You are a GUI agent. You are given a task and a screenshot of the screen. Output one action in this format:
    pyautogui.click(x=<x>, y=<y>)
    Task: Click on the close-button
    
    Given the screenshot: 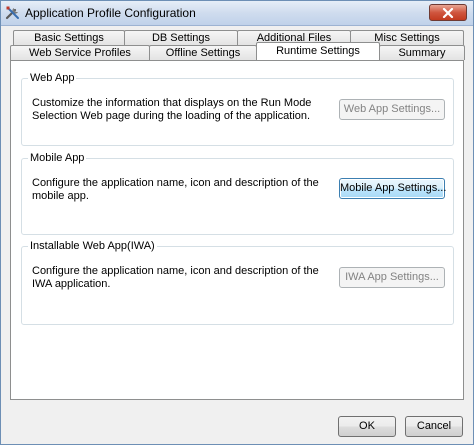 What is the action you would take?
    pyautogui.click(x=448, y=12)
    